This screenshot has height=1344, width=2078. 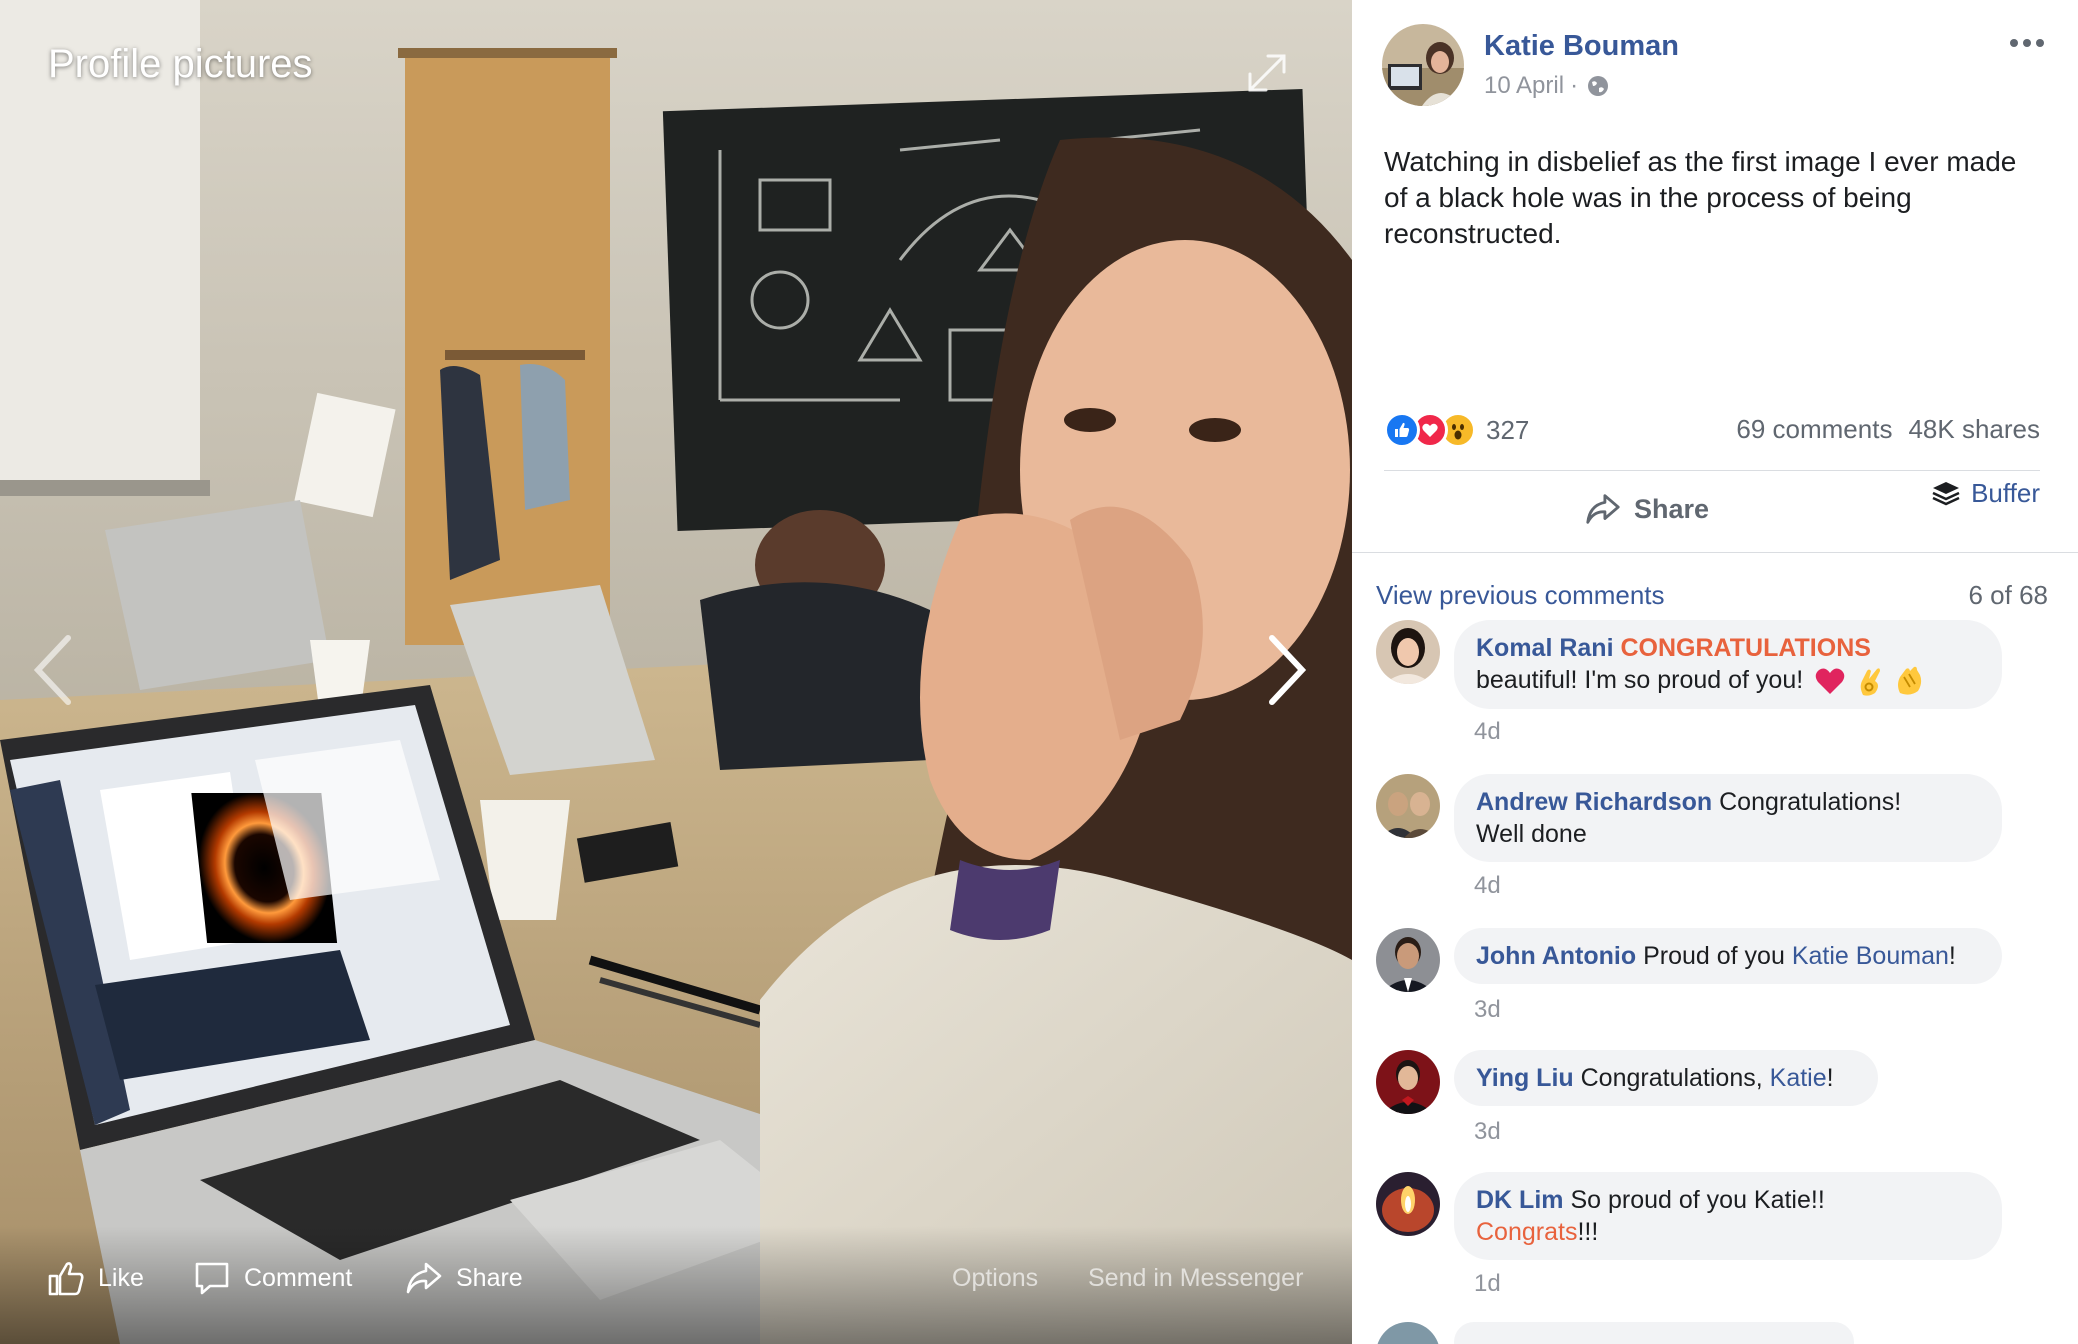 I want to click on shares-count: 48K shares, so click(x=1974, y=429).